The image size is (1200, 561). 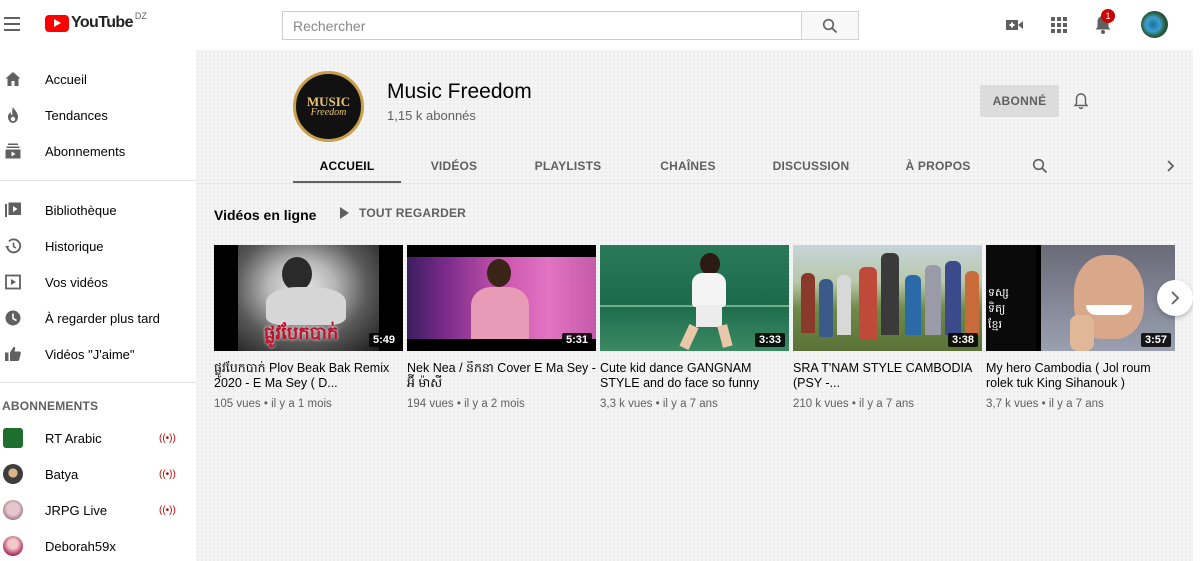 I want to click on video-thumbnail: 3:38, so click(x=887, y=298).